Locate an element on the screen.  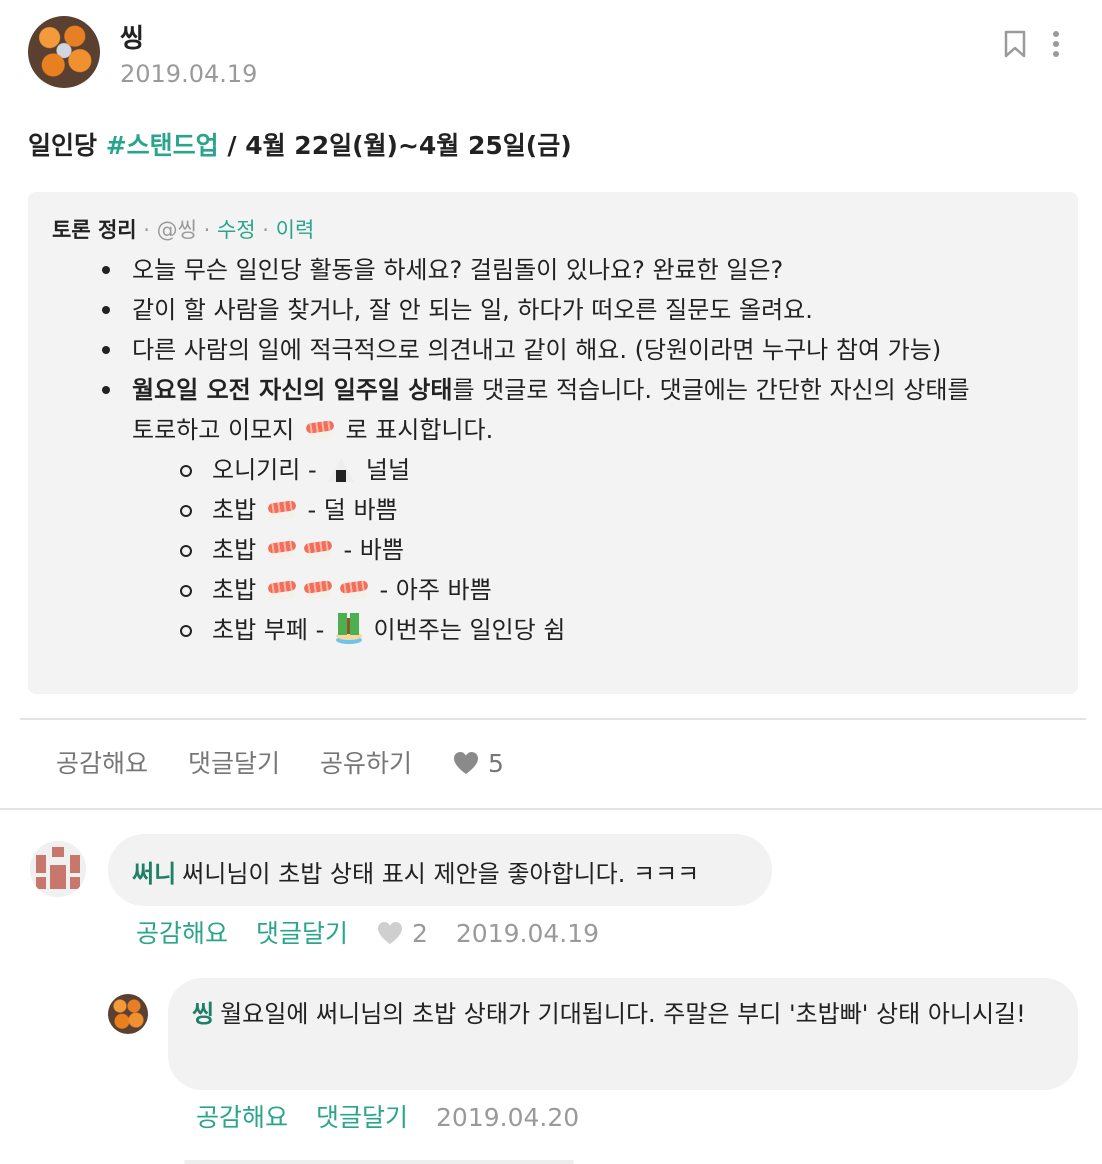
comment-bubble: 써니 써니님이 초밥 상태 표시 제안을 좋아합니다. ㅋㅋㅋ is located at coordinates (440, 870).